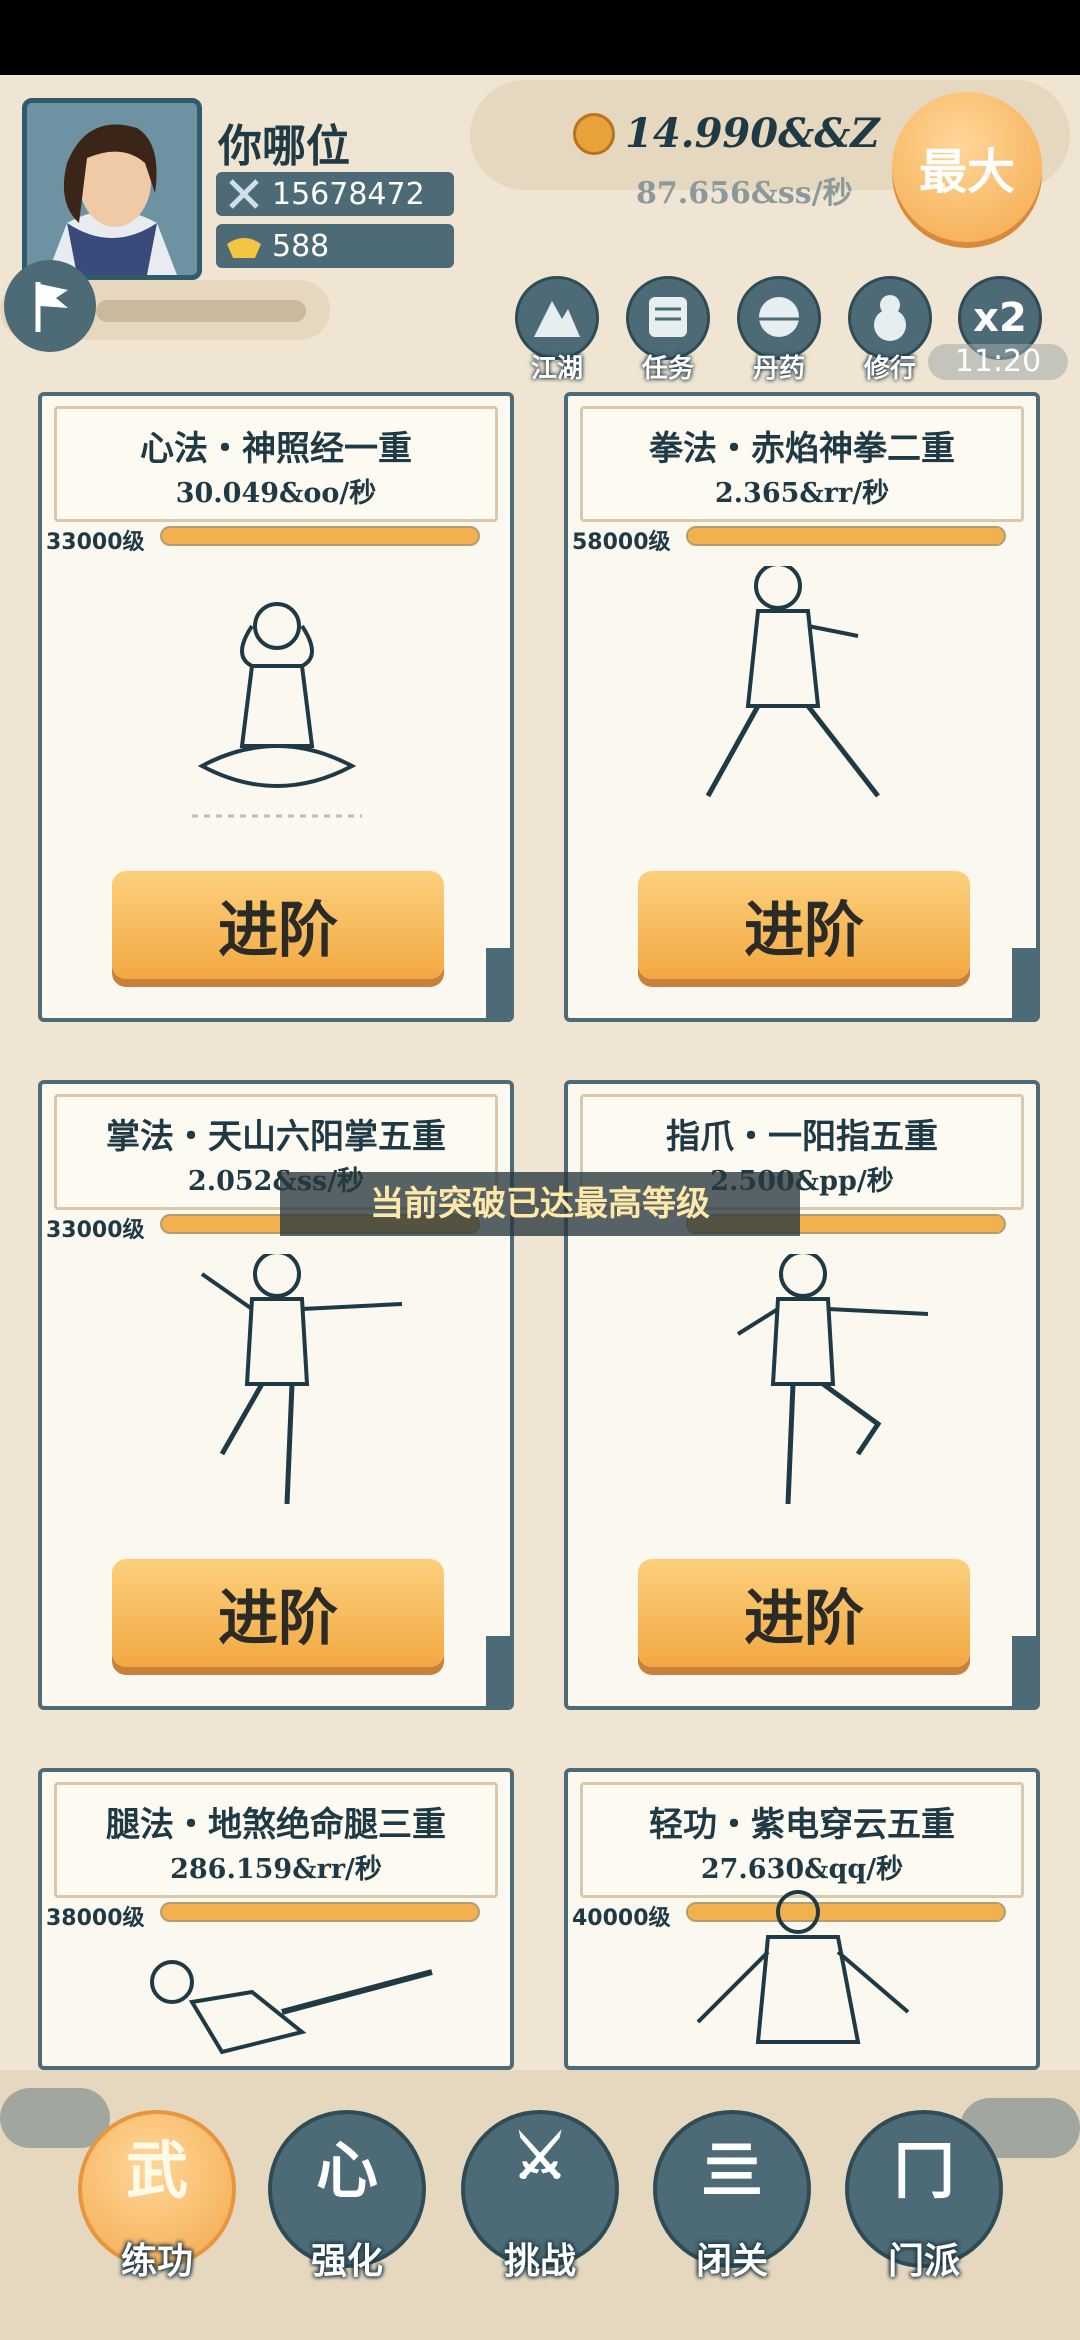  I want to click on skill-card: 轻功・紫电穿云五重 27.630&qq/秒 40000级, so click(802, 1919).